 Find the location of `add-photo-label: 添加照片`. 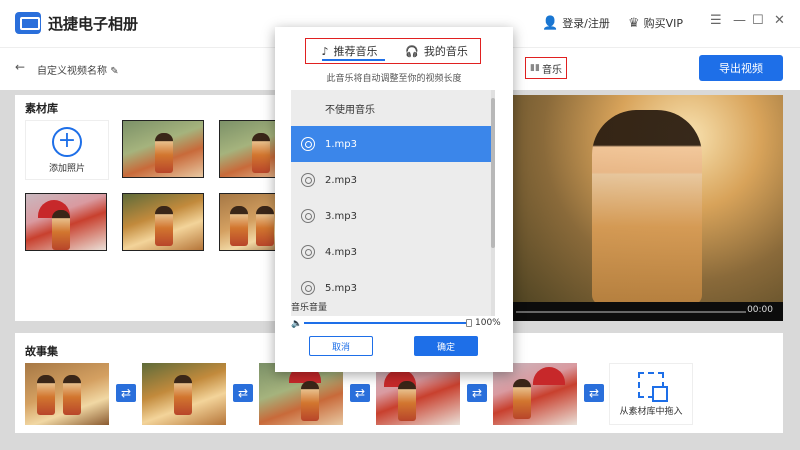

add-photo-label: 添加照片 is located at coordinates (66, 168).